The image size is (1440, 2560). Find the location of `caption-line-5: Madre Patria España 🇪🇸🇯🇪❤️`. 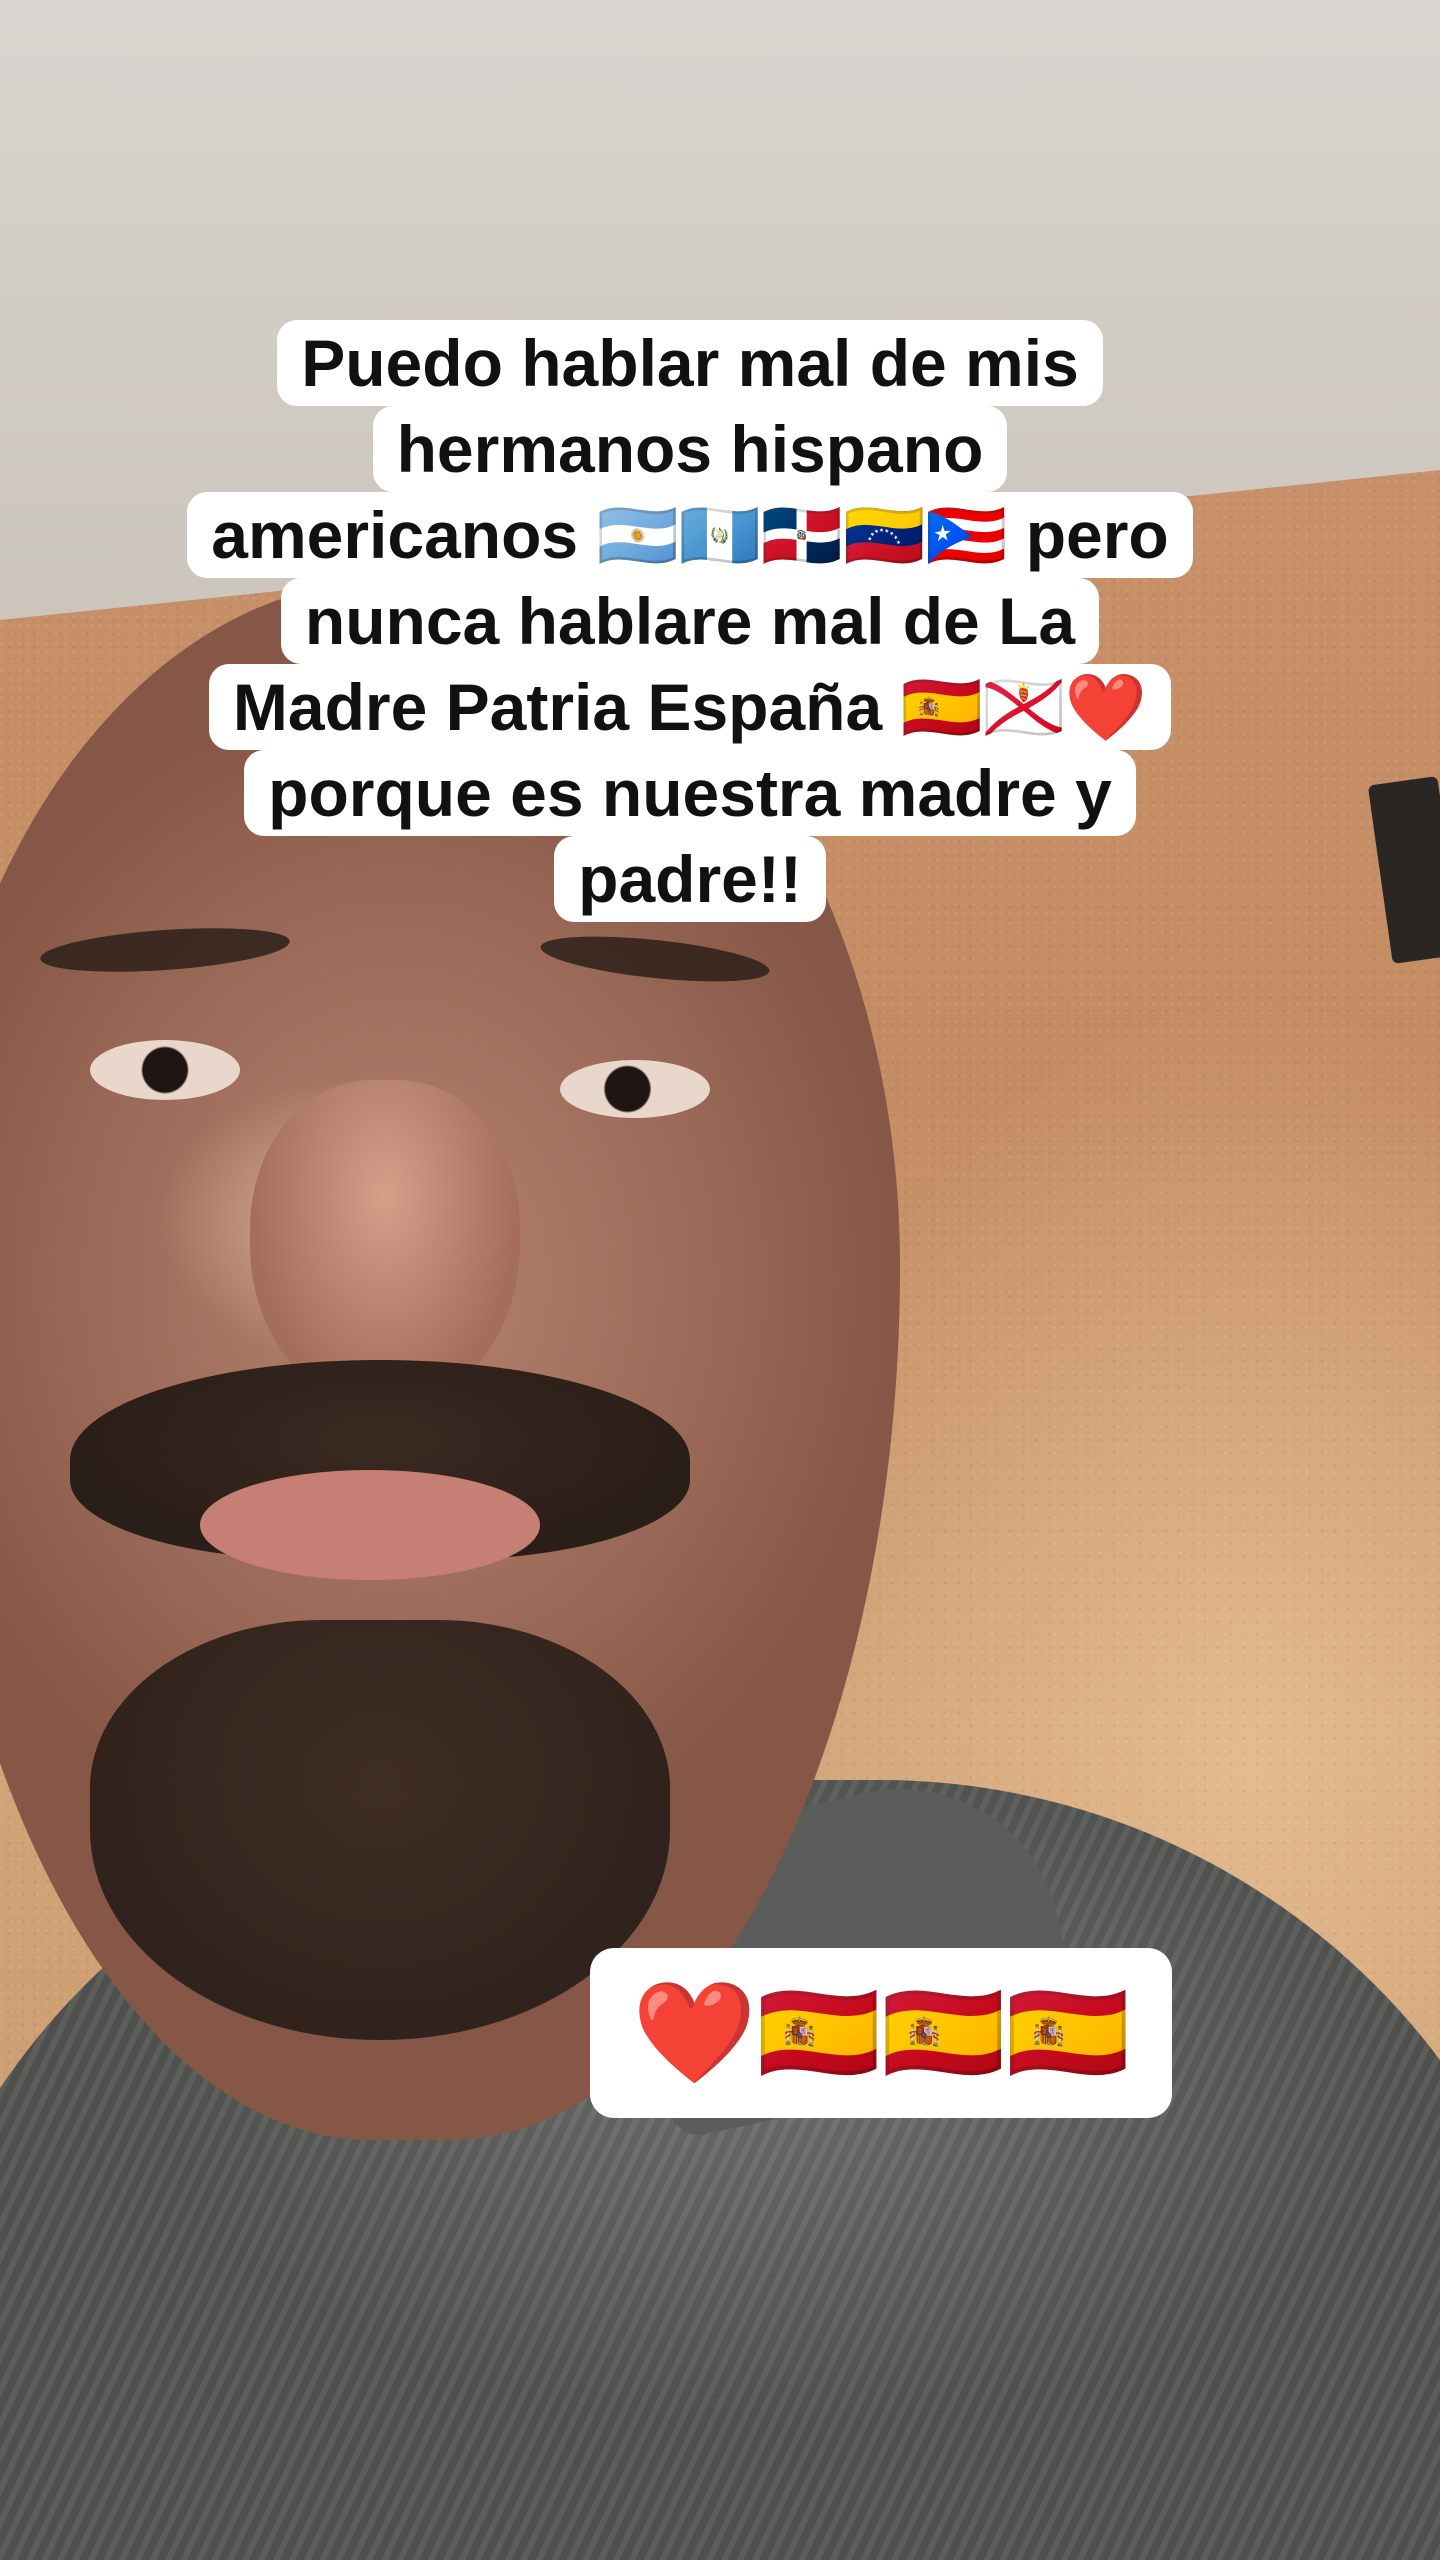

caption-line-5: Madre Patria España 🇪🇸🇯🇪❤️ is located at coordinates (690, 707).